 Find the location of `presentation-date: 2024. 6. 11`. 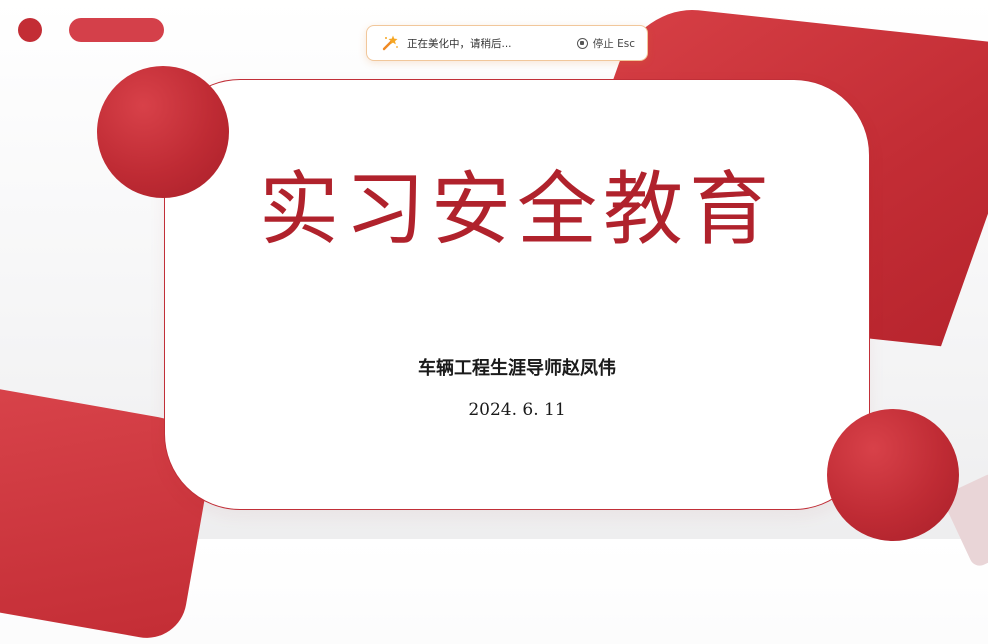

presentation-date: 2024. 6. 11 is located at coordinates (517, 410).